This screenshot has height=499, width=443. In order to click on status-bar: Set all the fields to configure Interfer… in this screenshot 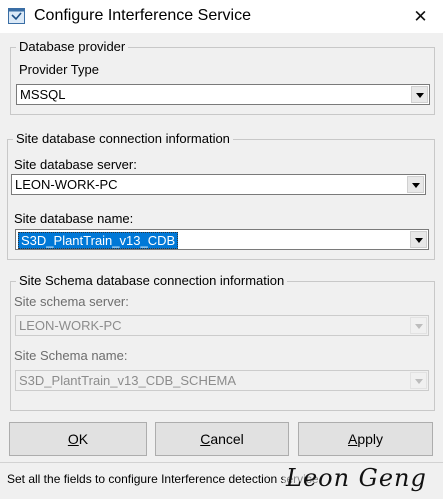, I will do `click(221, 480)`.